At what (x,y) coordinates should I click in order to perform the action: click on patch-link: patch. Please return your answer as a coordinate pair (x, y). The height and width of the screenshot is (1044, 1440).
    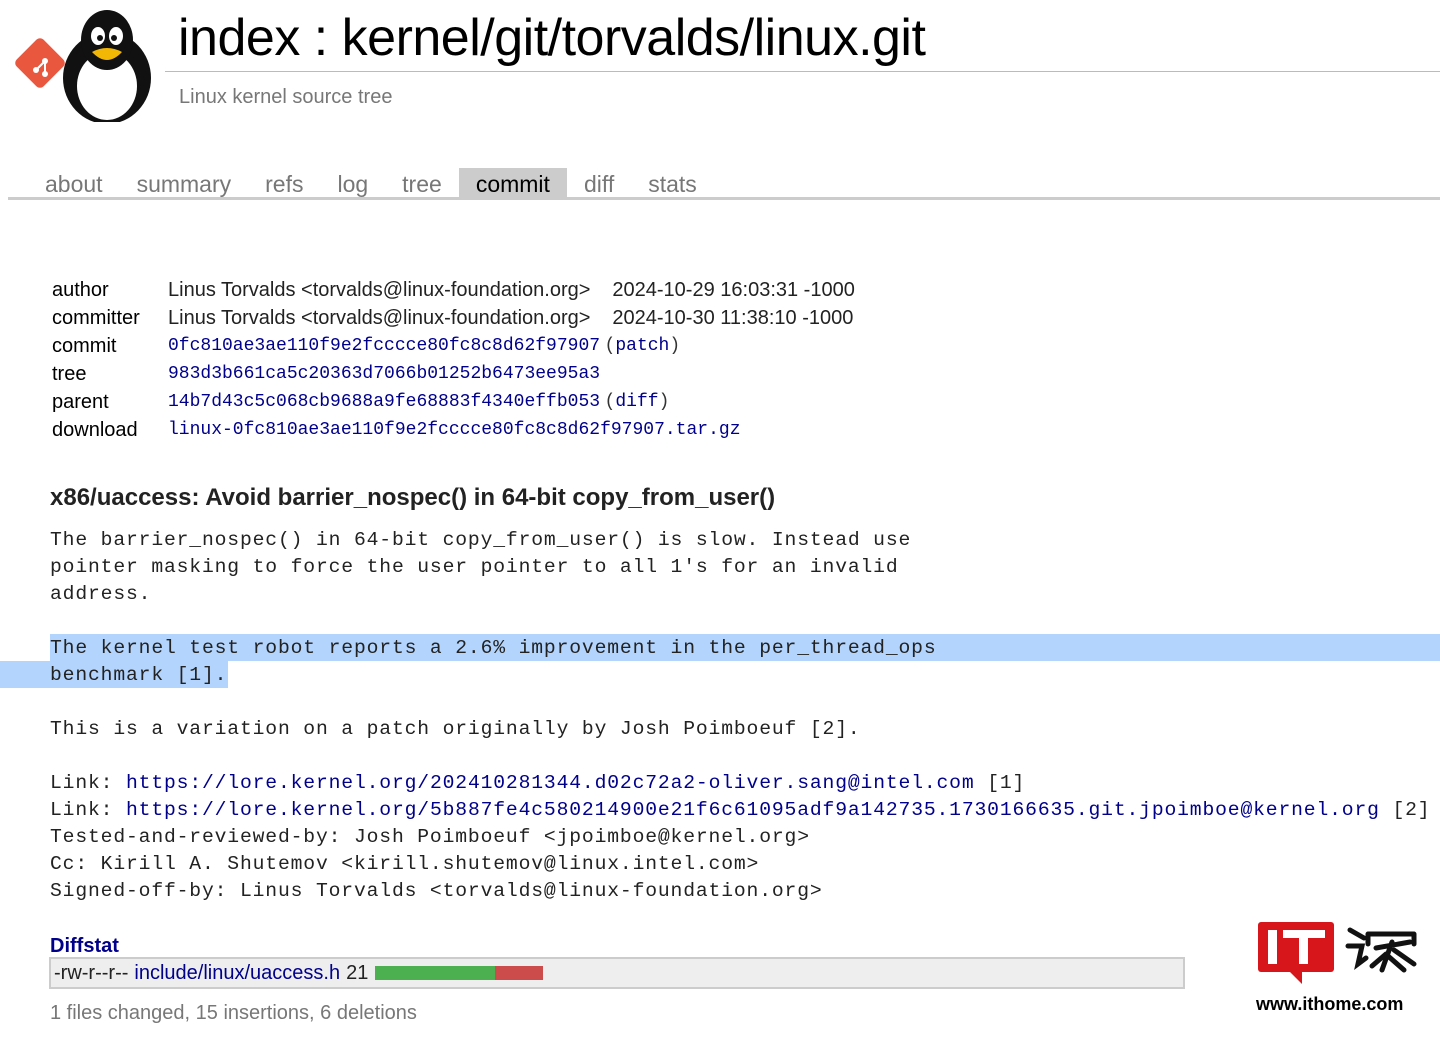
    Looking at the image, I should click on (642, 346).